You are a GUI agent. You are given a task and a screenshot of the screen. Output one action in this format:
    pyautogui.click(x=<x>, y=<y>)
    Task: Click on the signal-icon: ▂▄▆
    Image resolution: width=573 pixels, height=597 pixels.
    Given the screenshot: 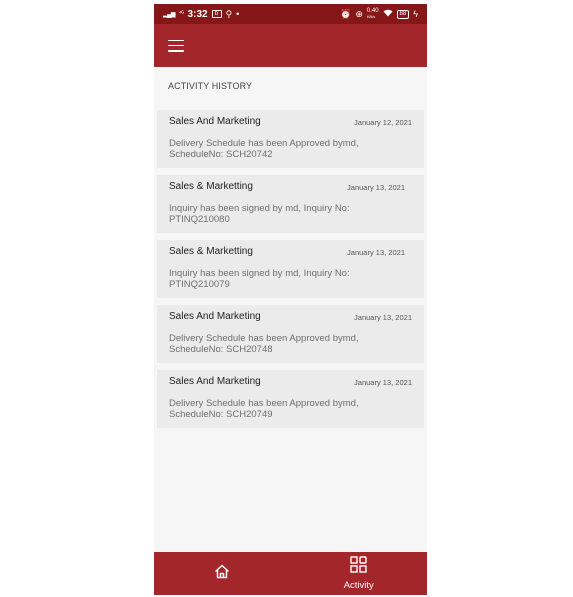 What is the action you would take?
    pyautogui.click(x=169, y=14)
    